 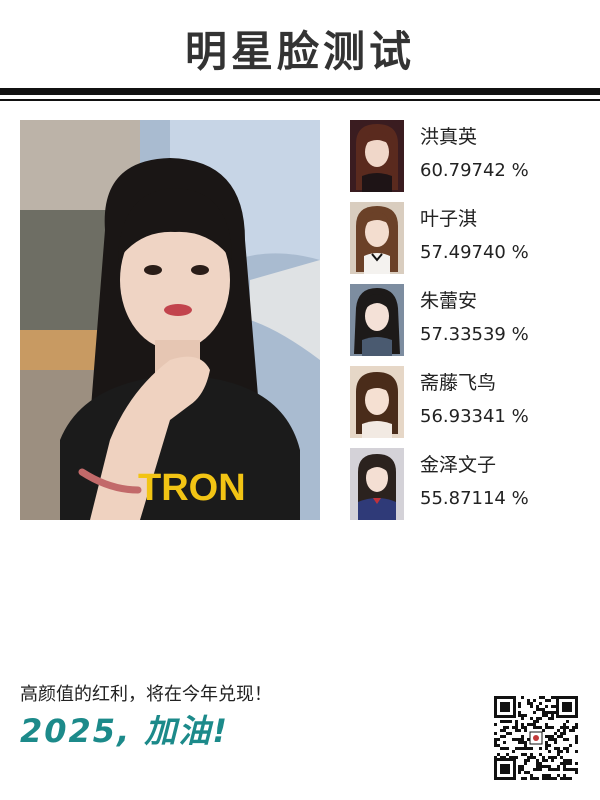 What do you see at coordinates (474, 170) in the screenshot?
I see `match-score: 60.79742 %` at bounding box center [474, 170].